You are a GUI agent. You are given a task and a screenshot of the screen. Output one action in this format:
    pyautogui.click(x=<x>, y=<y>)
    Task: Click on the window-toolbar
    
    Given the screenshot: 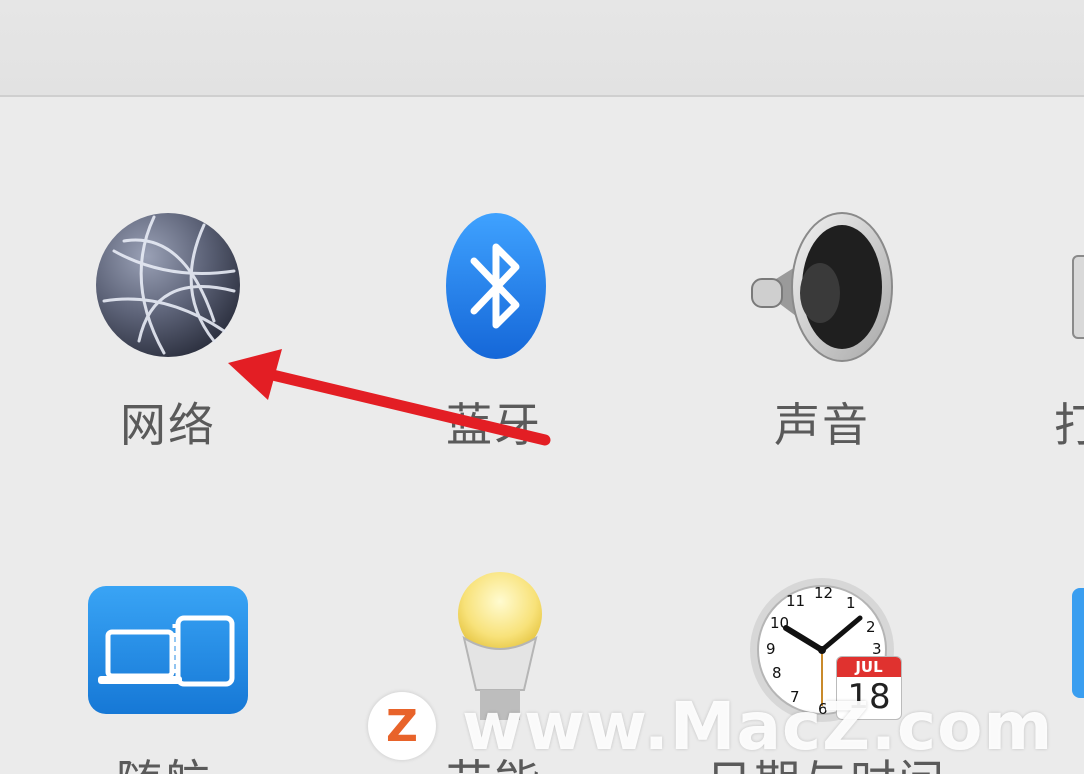 What is the action you would take?
    pyautogui.click(x=542, y=48)
    